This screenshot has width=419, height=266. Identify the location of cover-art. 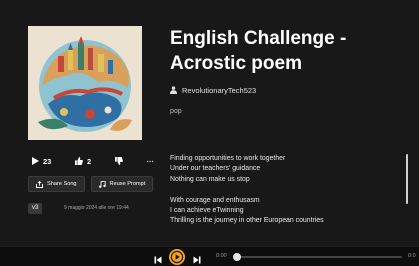
(85, 83).